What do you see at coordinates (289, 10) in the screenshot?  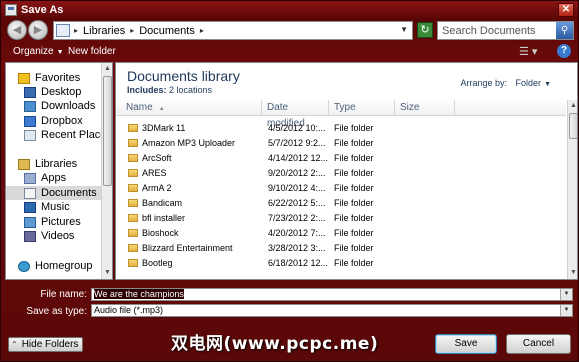 I see `title-bar: Save As ✕` at bounding box center [289, 10].